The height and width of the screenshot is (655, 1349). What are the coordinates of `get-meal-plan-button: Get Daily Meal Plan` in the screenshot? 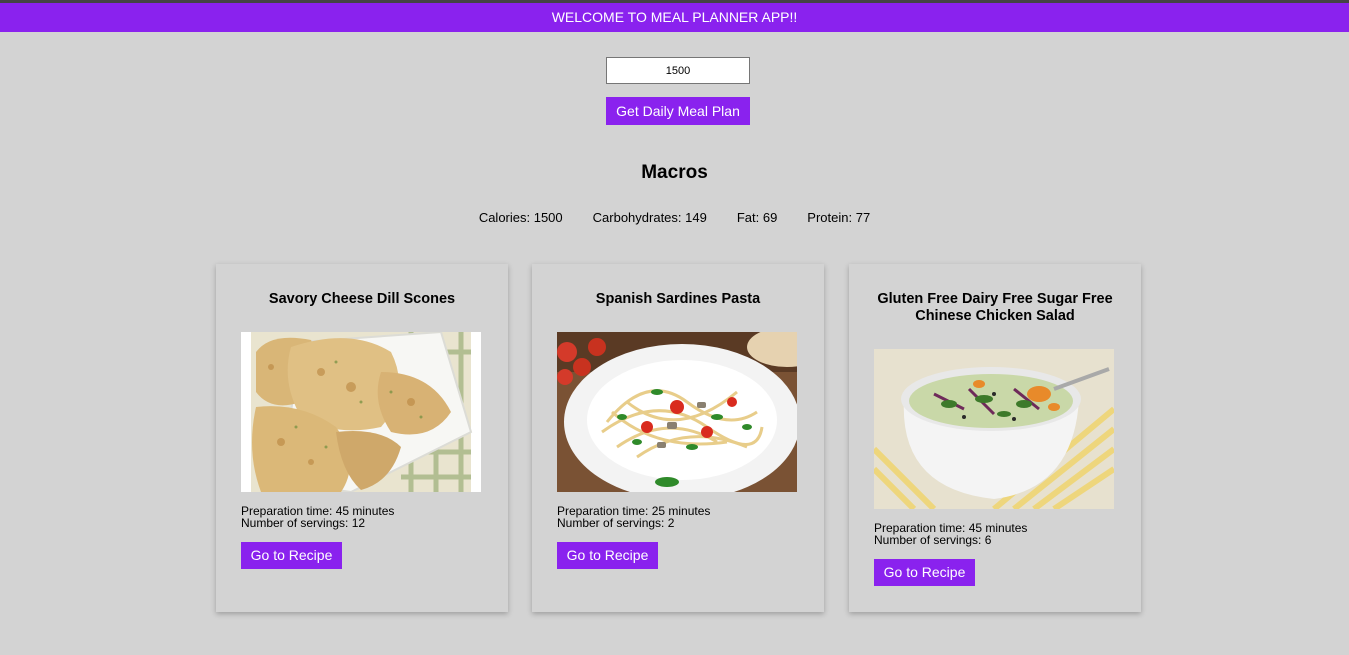 It's located at (678, 111).